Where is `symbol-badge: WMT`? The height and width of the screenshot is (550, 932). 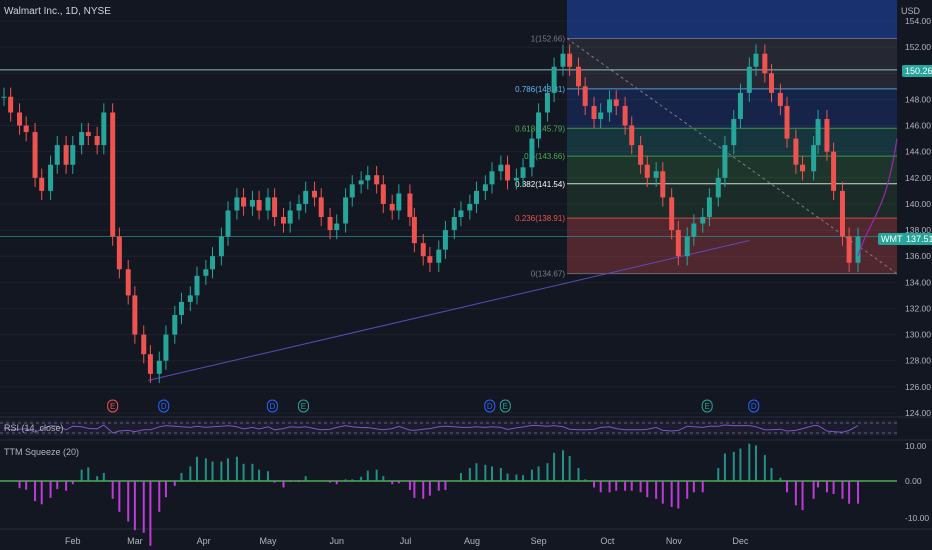
symbol-badge: WMT is located at coordinates (892, 239).